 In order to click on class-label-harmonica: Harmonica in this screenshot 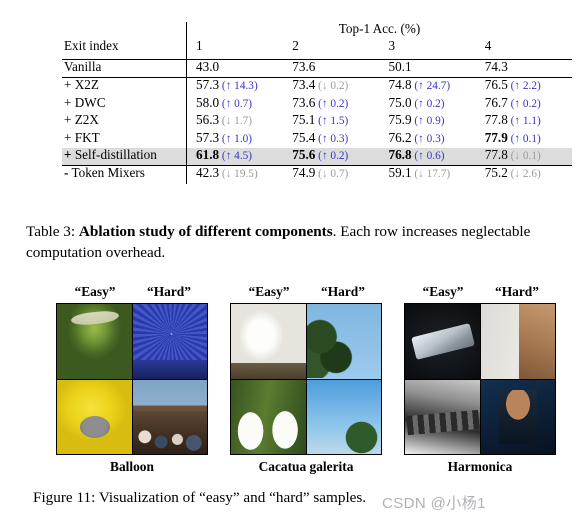, I will do `click(480, 466)`.